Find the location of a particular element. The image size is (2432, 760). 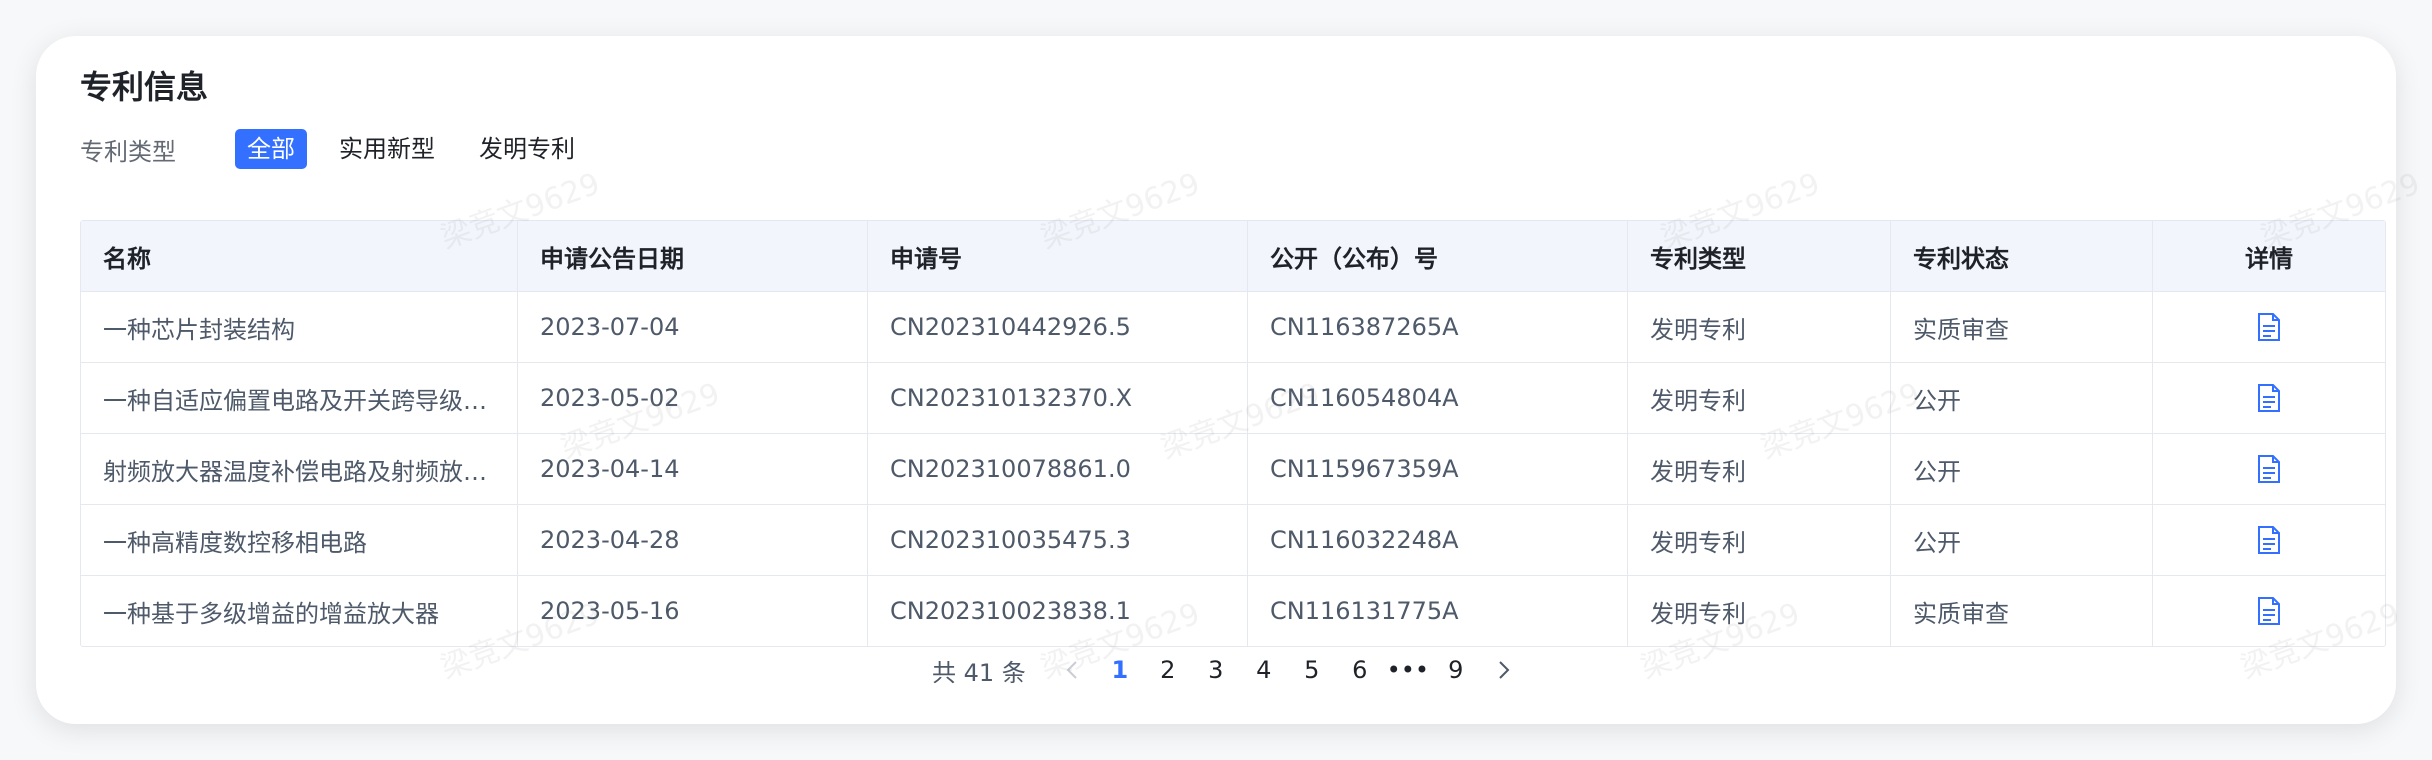

page-4: 4 is located at coordinates (1264, 670).